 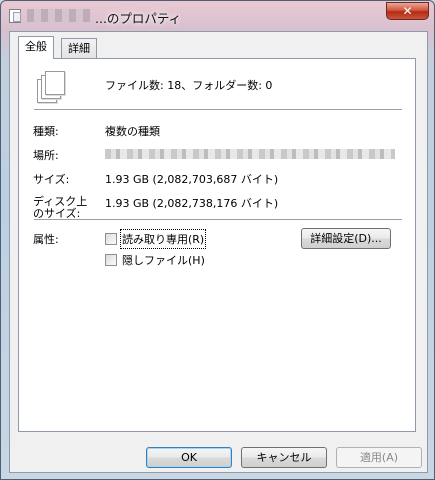 What do you see at coordinates (284, 457) in the screenshot?
I see `cancel-button: キャンセル` at bounding box center [284, 457].